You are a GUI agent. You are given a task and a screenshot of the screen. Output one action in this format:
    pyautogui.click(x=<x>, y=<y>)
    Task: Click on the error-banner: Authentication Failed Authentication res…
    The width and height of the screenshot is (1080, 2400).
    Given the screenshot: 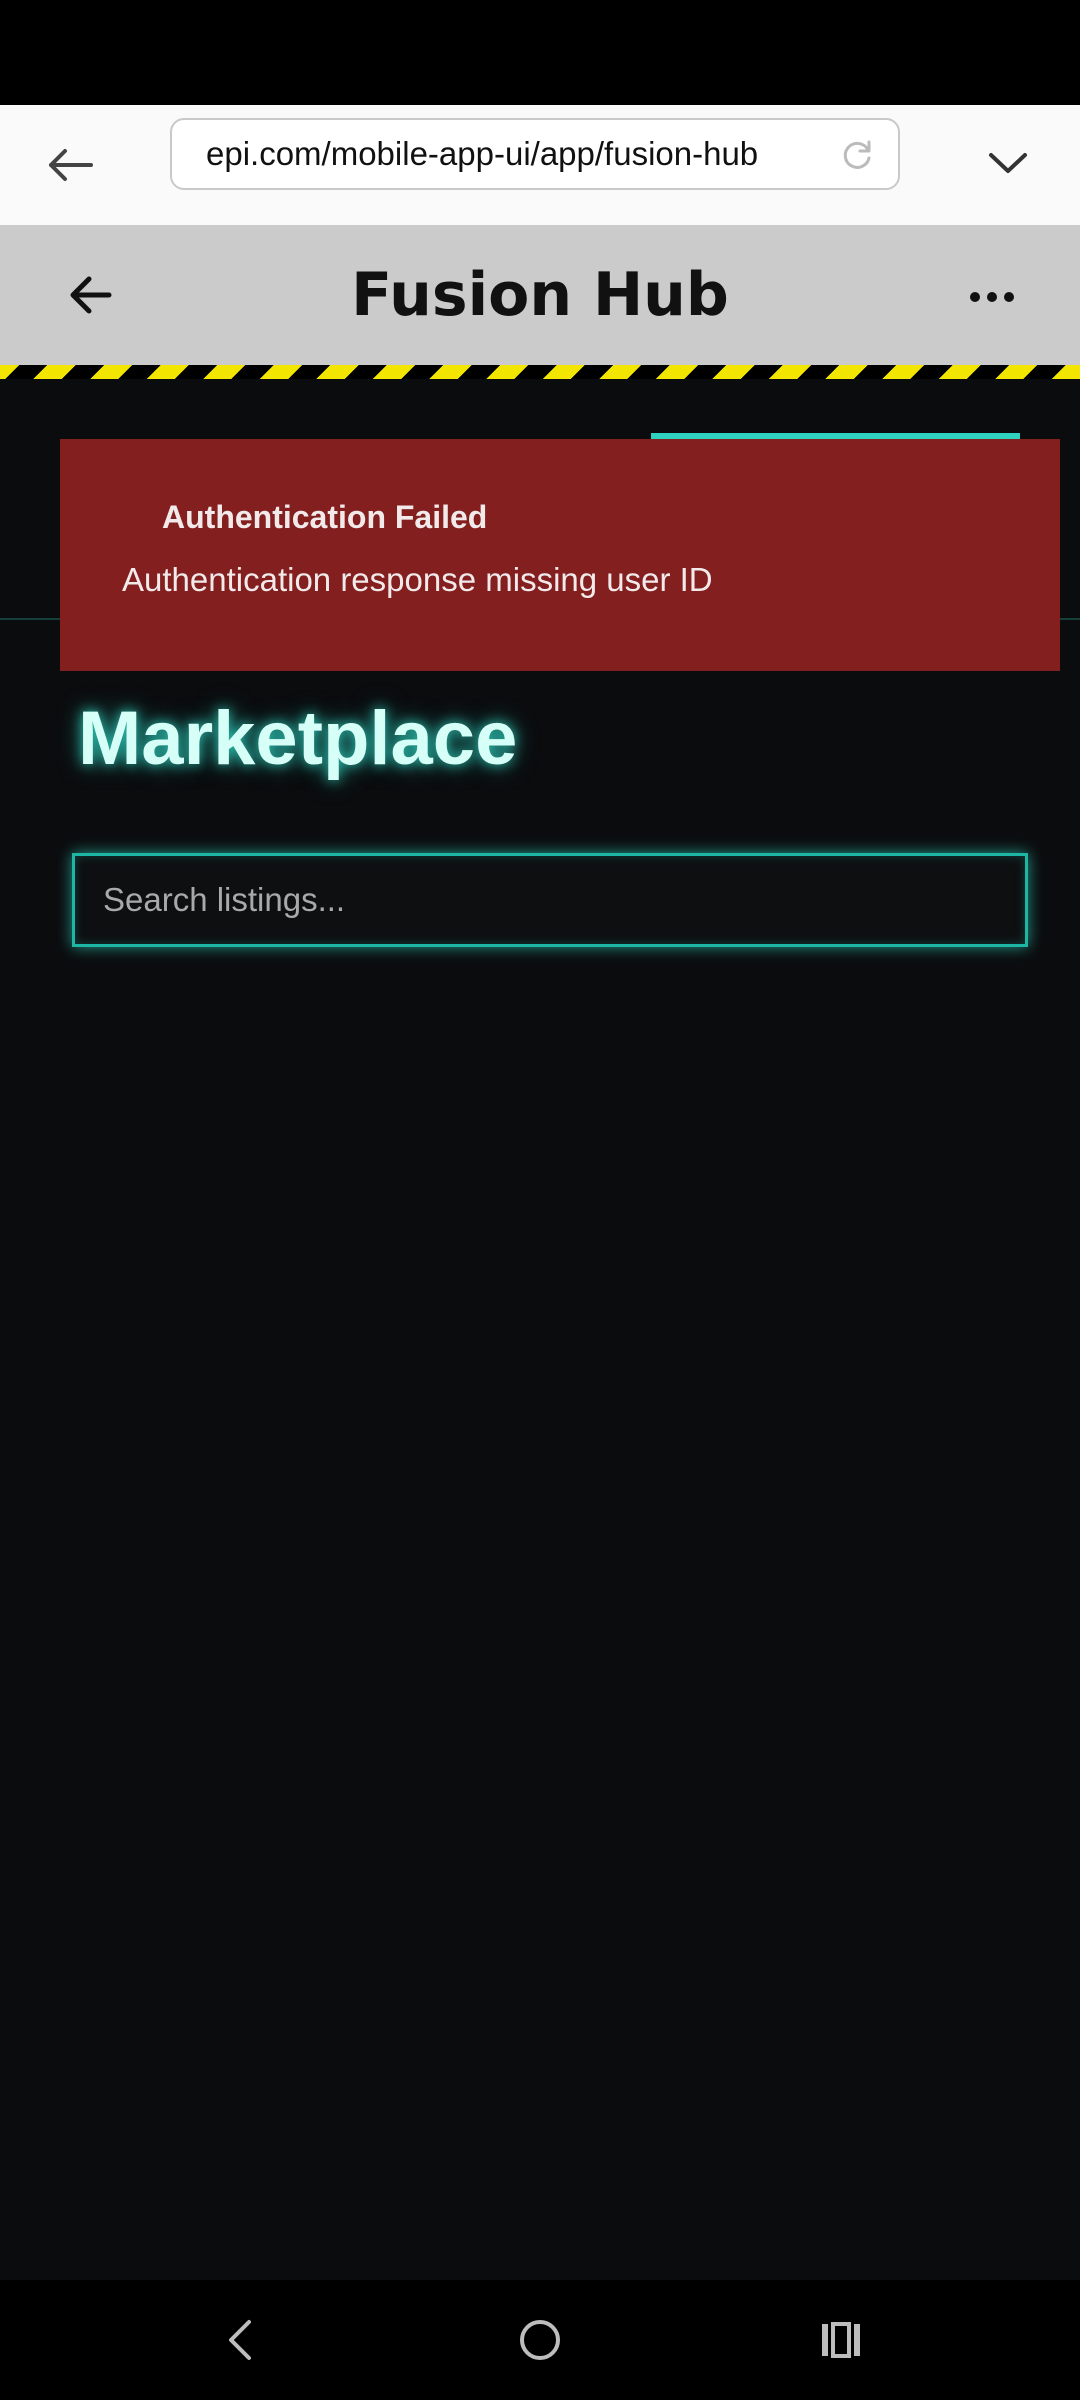 What is the action you would take?
    pyautogui.click(x=560, y=555)
    